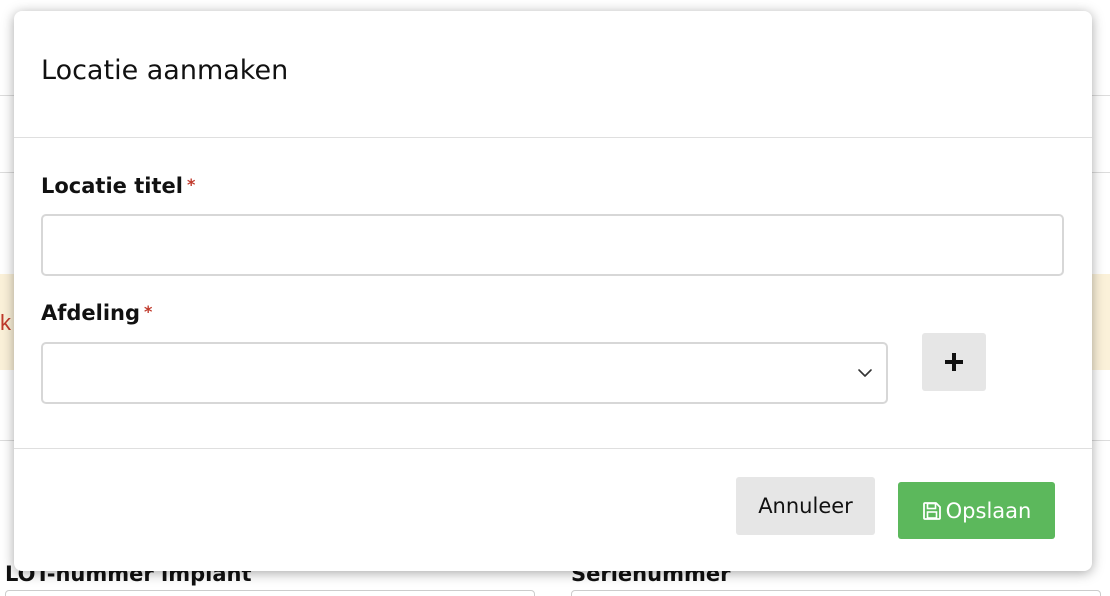 Image resolution: width=1110 pixels, height=596 pixels. What do you see at coordinates (270, 593) in the screenshot?
I see `lot-number-input` at bounding box center [270, 593].